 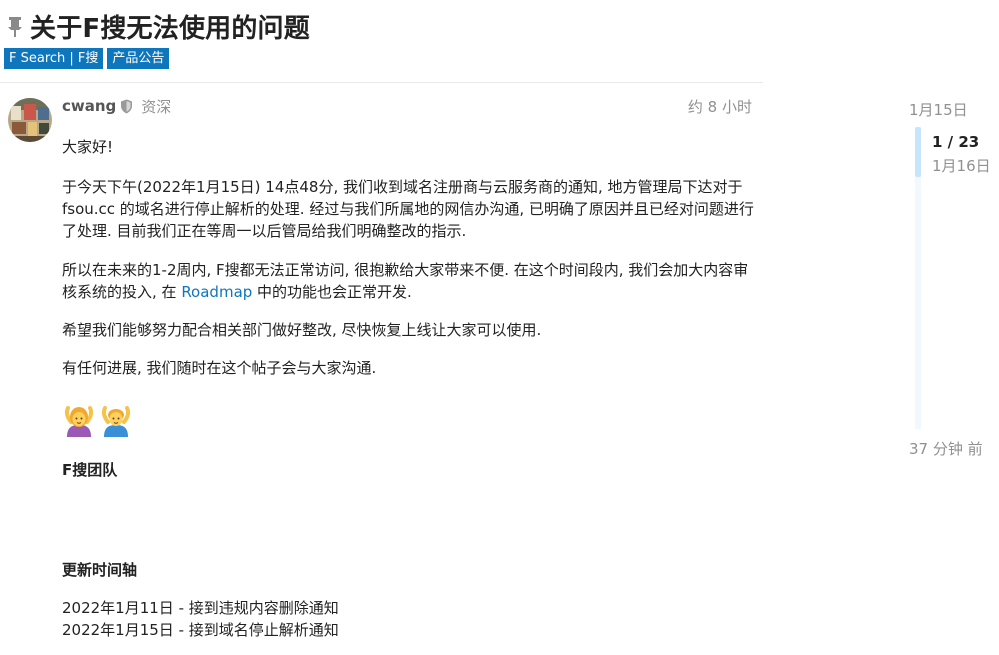 What do you see at coordinates (138, 58) in the screenshot?
I see `category-tag-announcement: 产品公告` at bounding box center [138, 58].